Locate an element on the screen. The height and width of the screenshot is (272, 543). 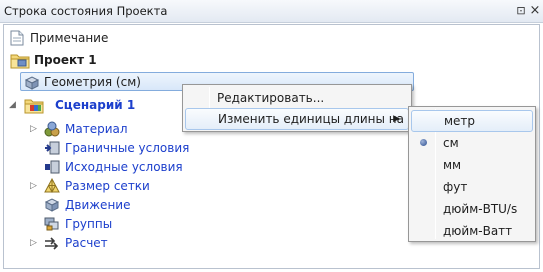
close-icon: × is located at coordinates (535, 11).